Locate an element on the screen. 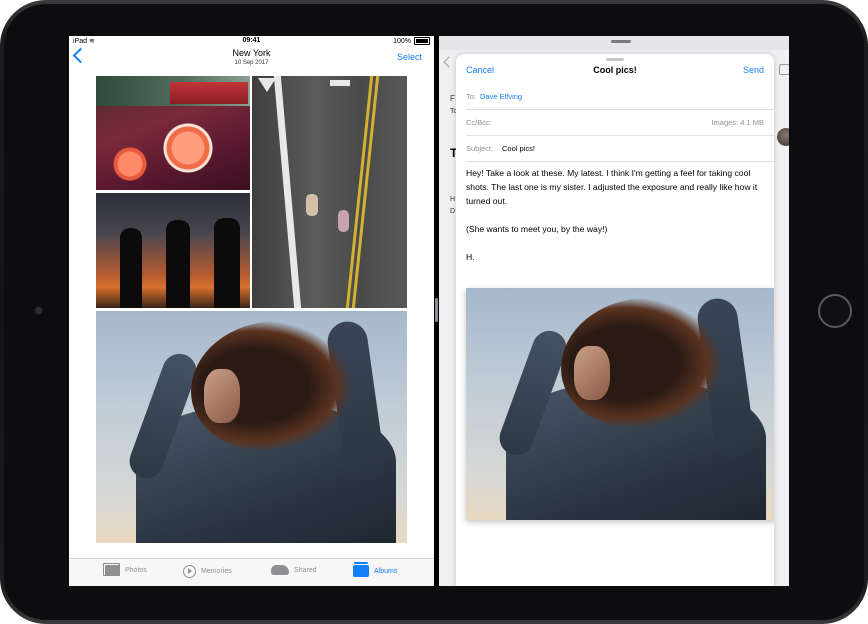 The width and height of the screenshot is (868, 624). attached-photo is located at coordinates (620, 404).